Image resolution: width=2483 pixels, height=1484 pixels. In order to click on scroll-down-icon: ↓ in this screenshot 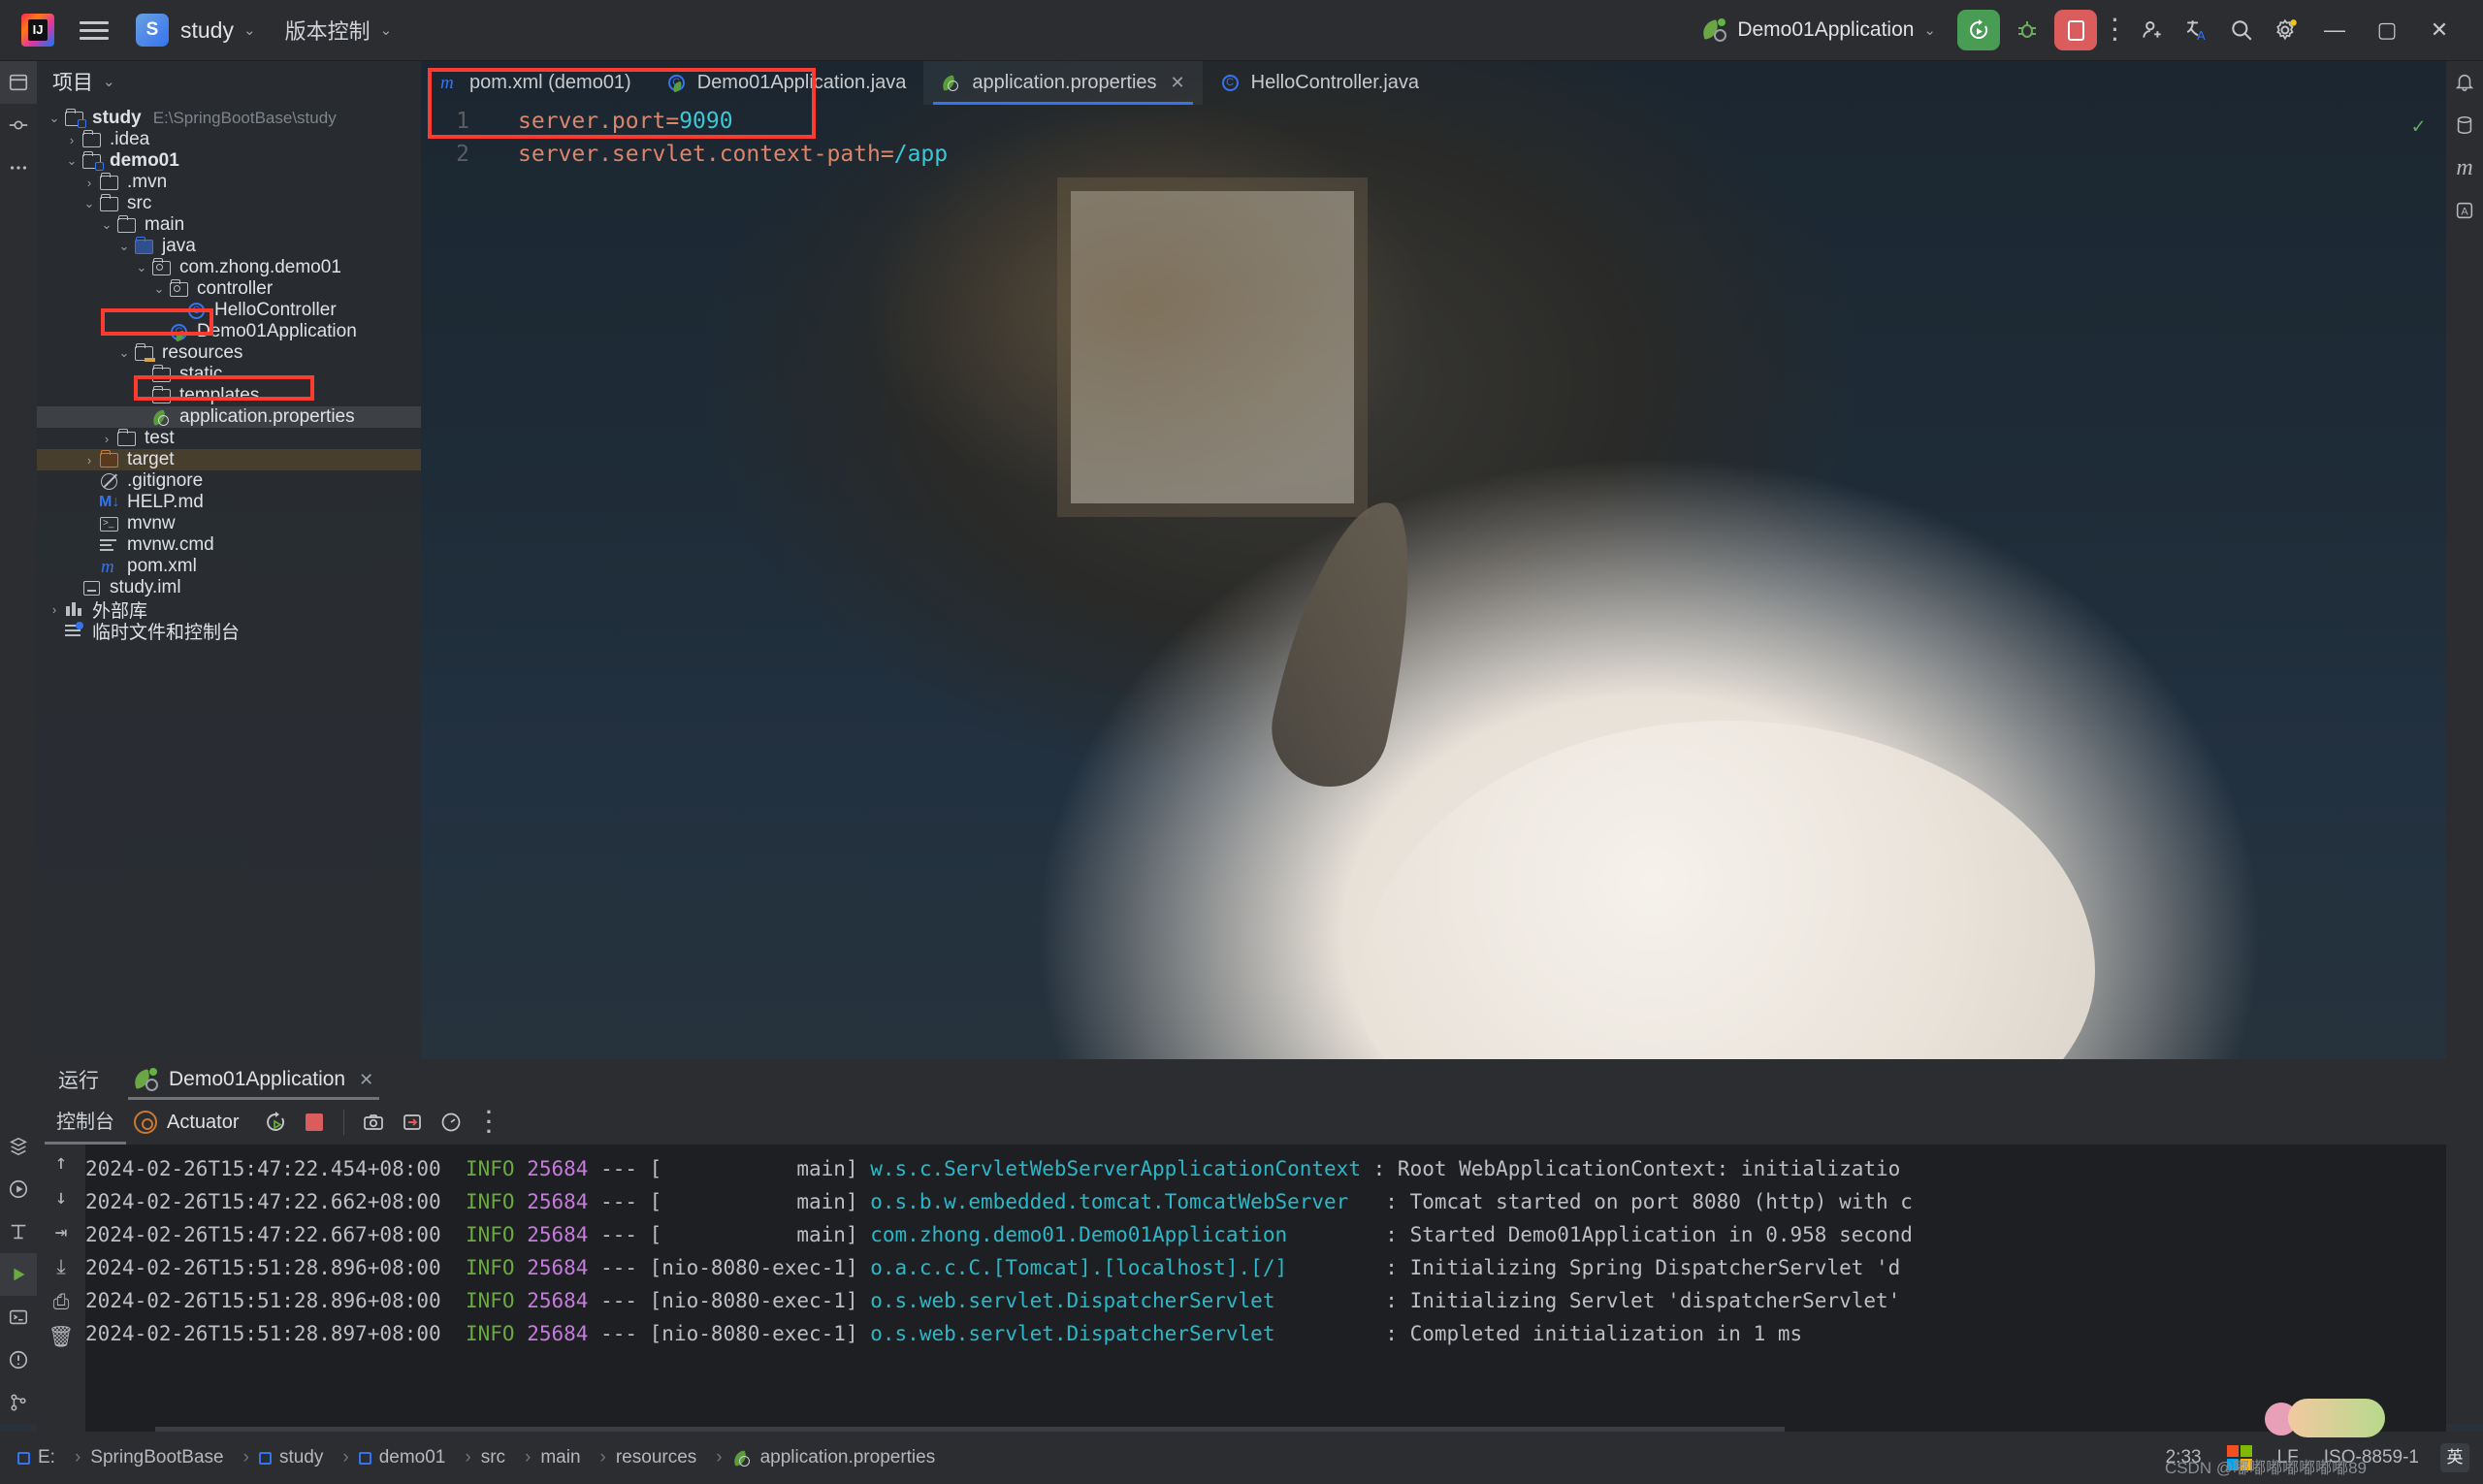, I will do `click(61, 1197)`.